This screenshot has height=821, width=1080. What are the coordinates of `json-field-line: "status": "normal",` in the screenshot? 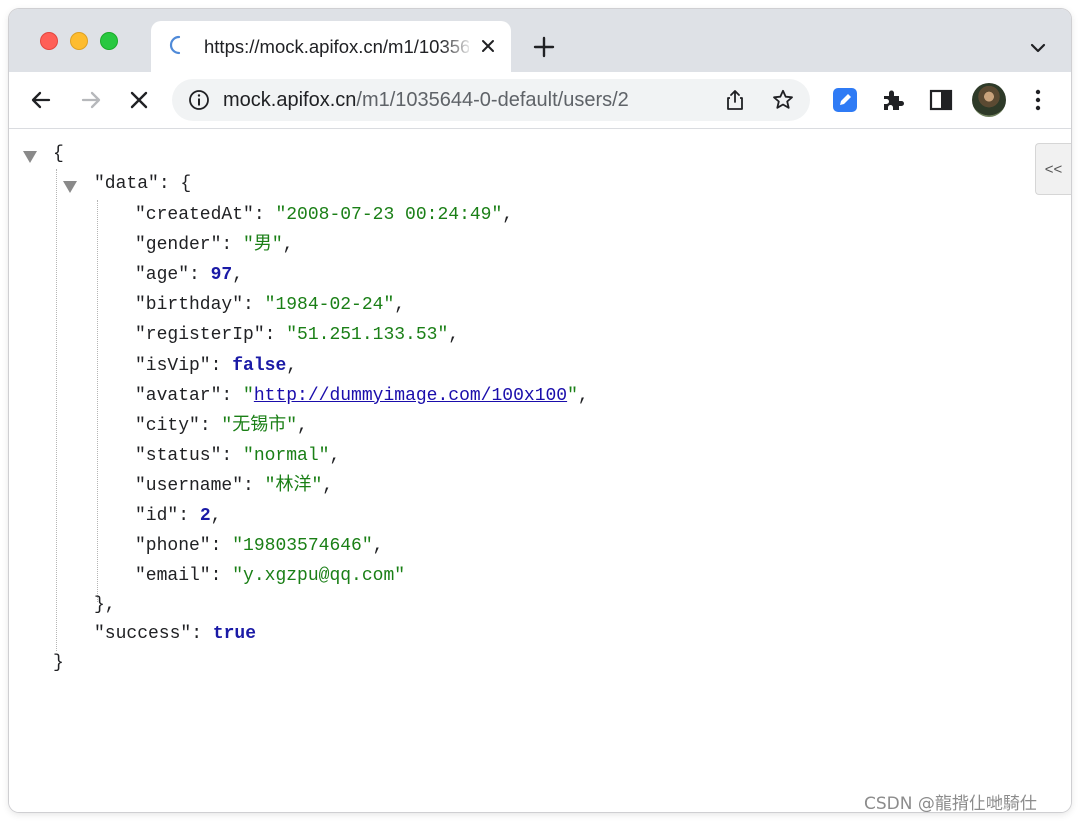 It's located at (237, 456).